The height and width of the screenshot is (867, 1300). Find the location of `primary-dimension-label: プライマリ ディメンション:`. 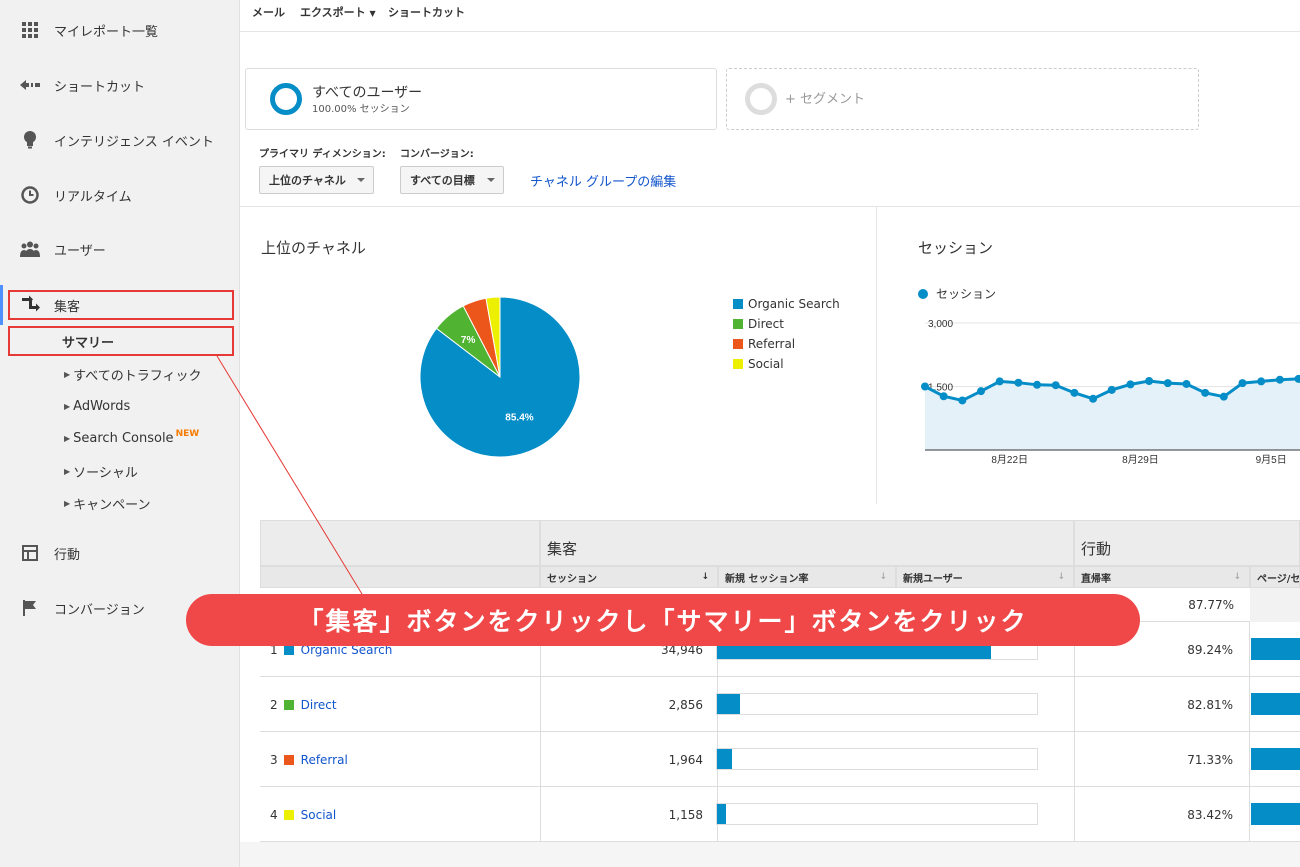

primary-dimension-label: プライマリ ディメンション: is located at coordinates (322, 154).